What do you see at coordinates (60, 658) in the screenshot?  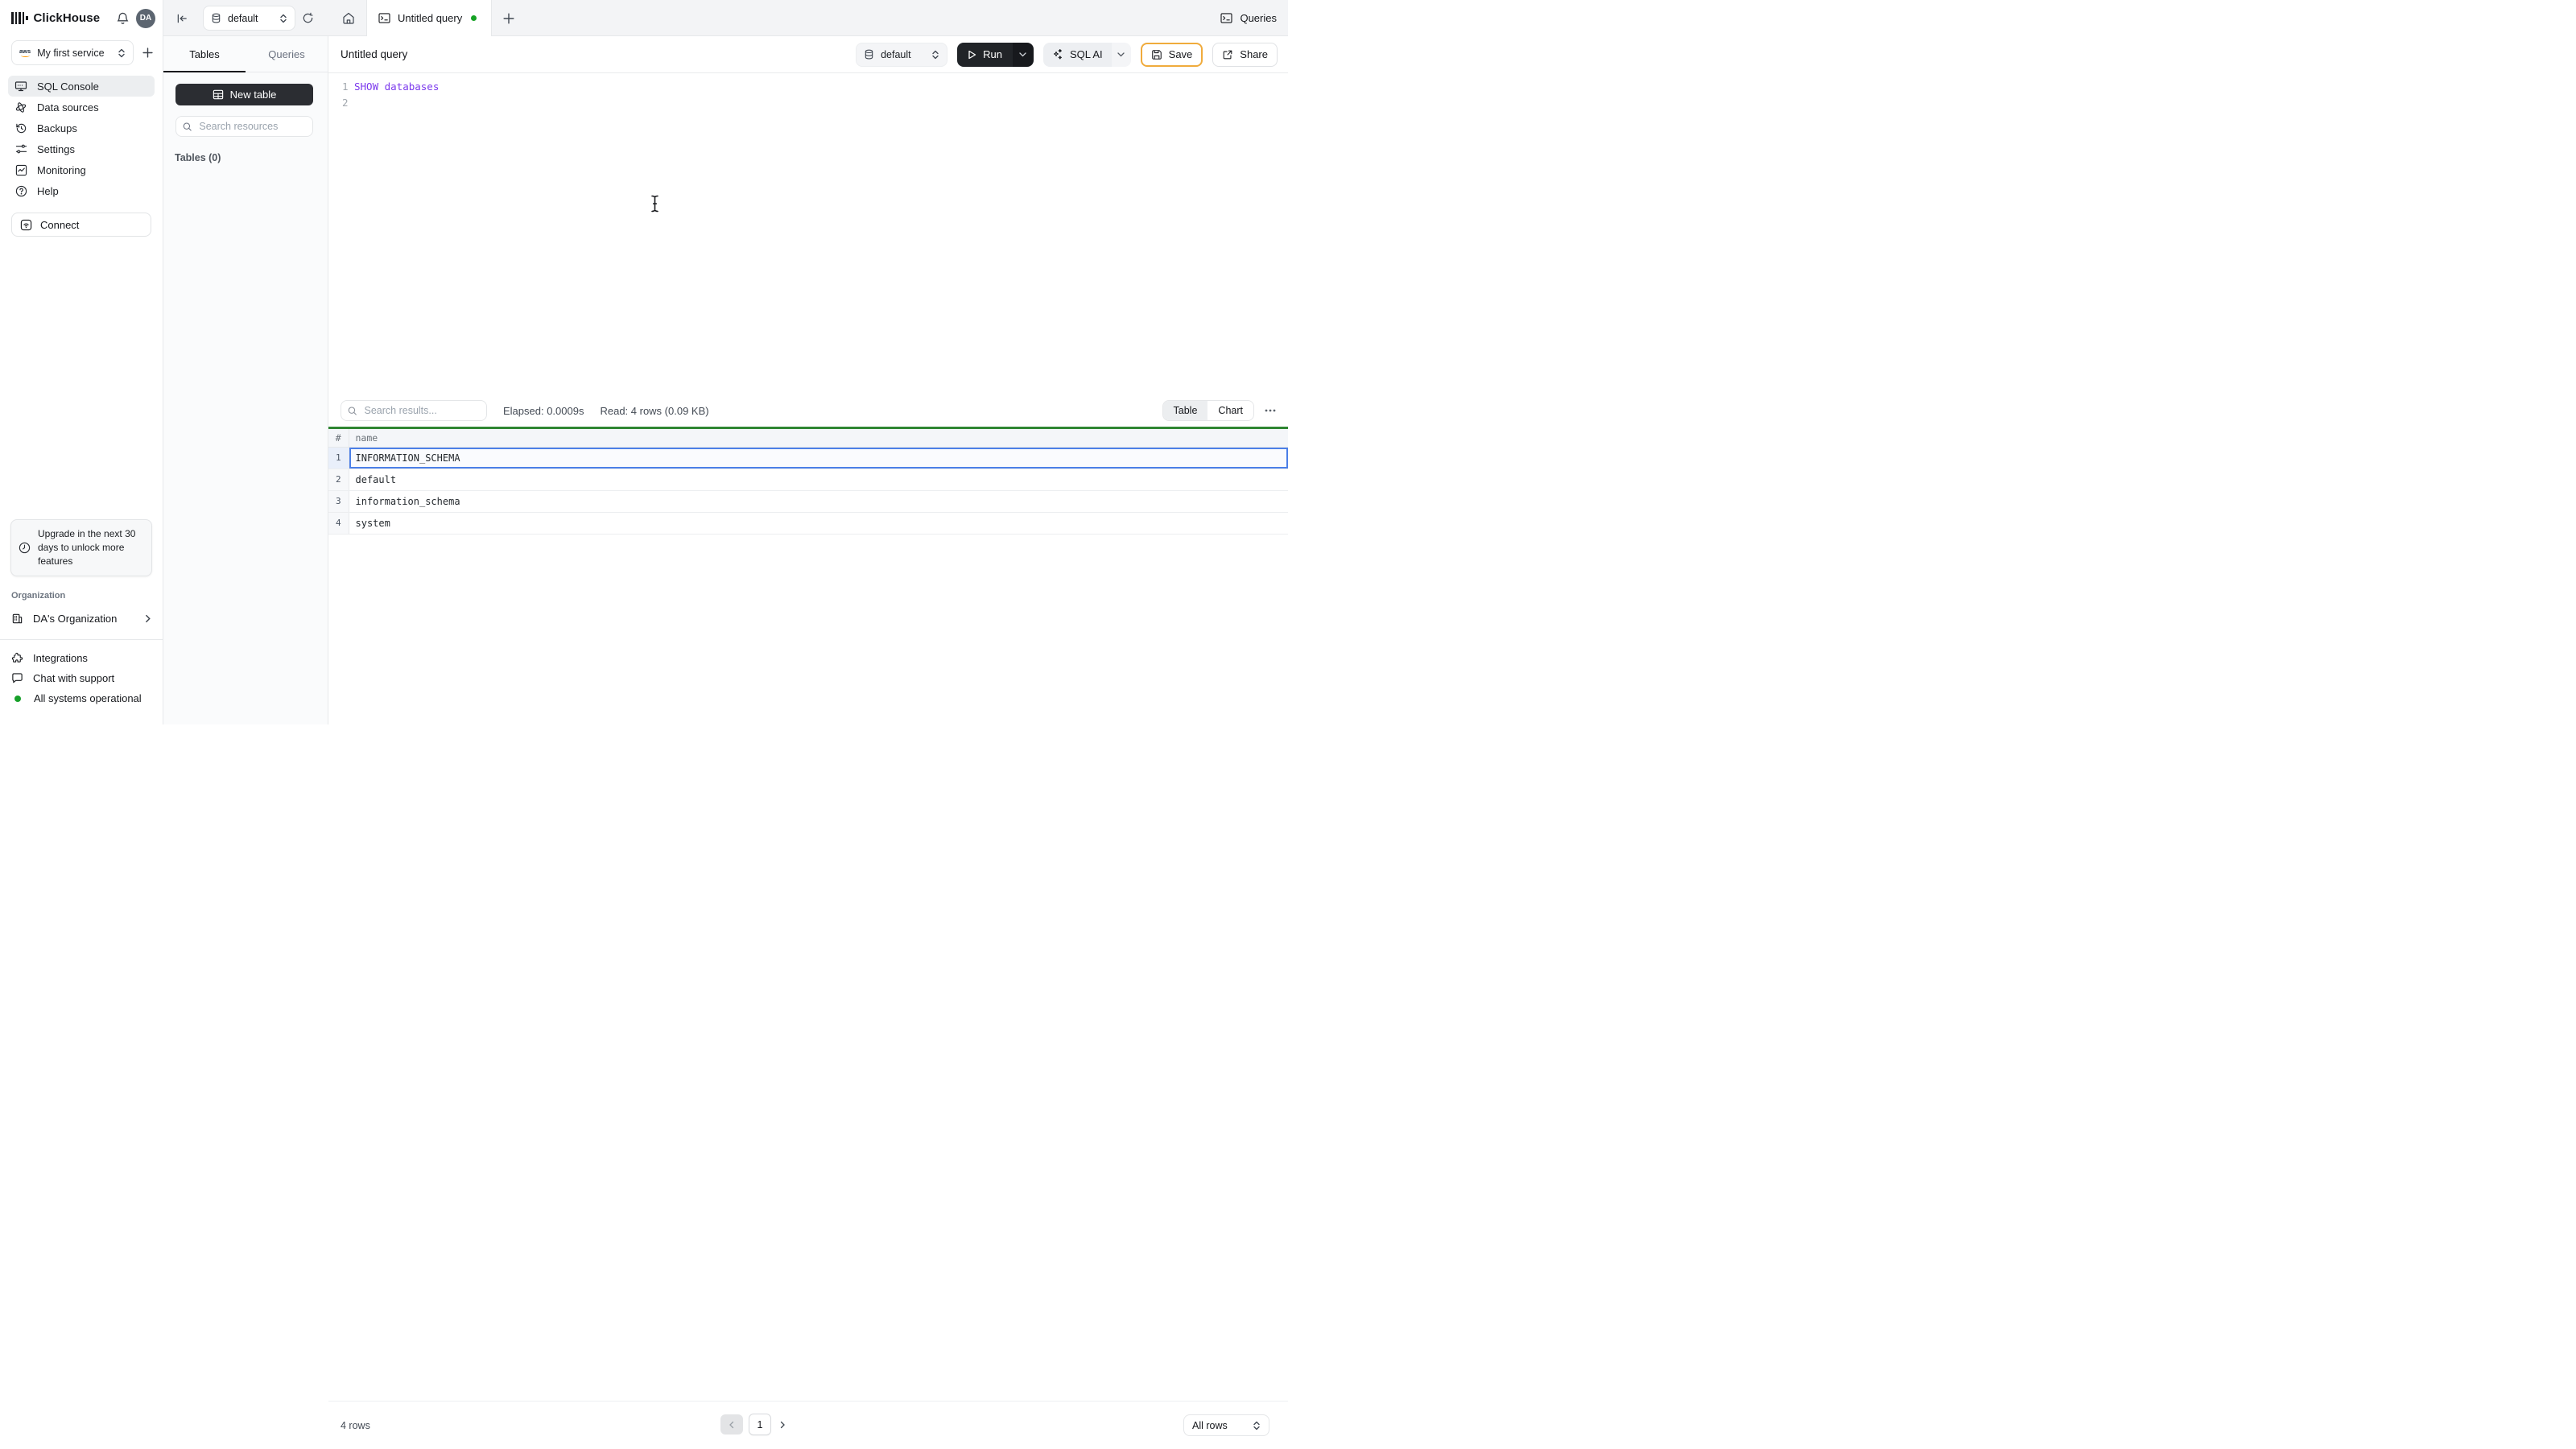 I see `integrations-label: Integrations` at bounding box center [60, 658].